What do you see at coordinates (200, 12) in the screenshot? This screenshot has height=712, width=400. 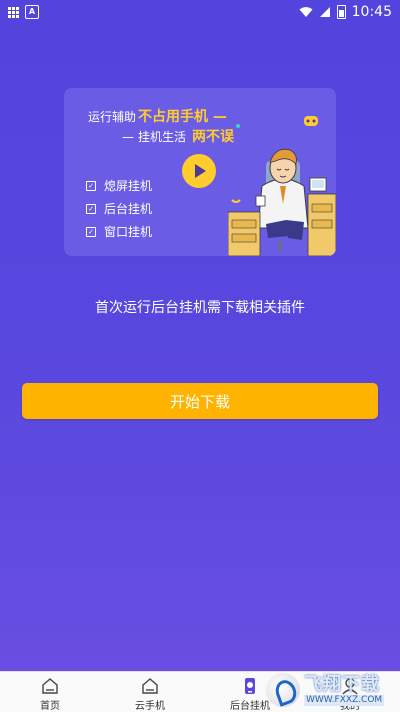 I see `status-bar: A 10:45` at bounding box center [200, 12].